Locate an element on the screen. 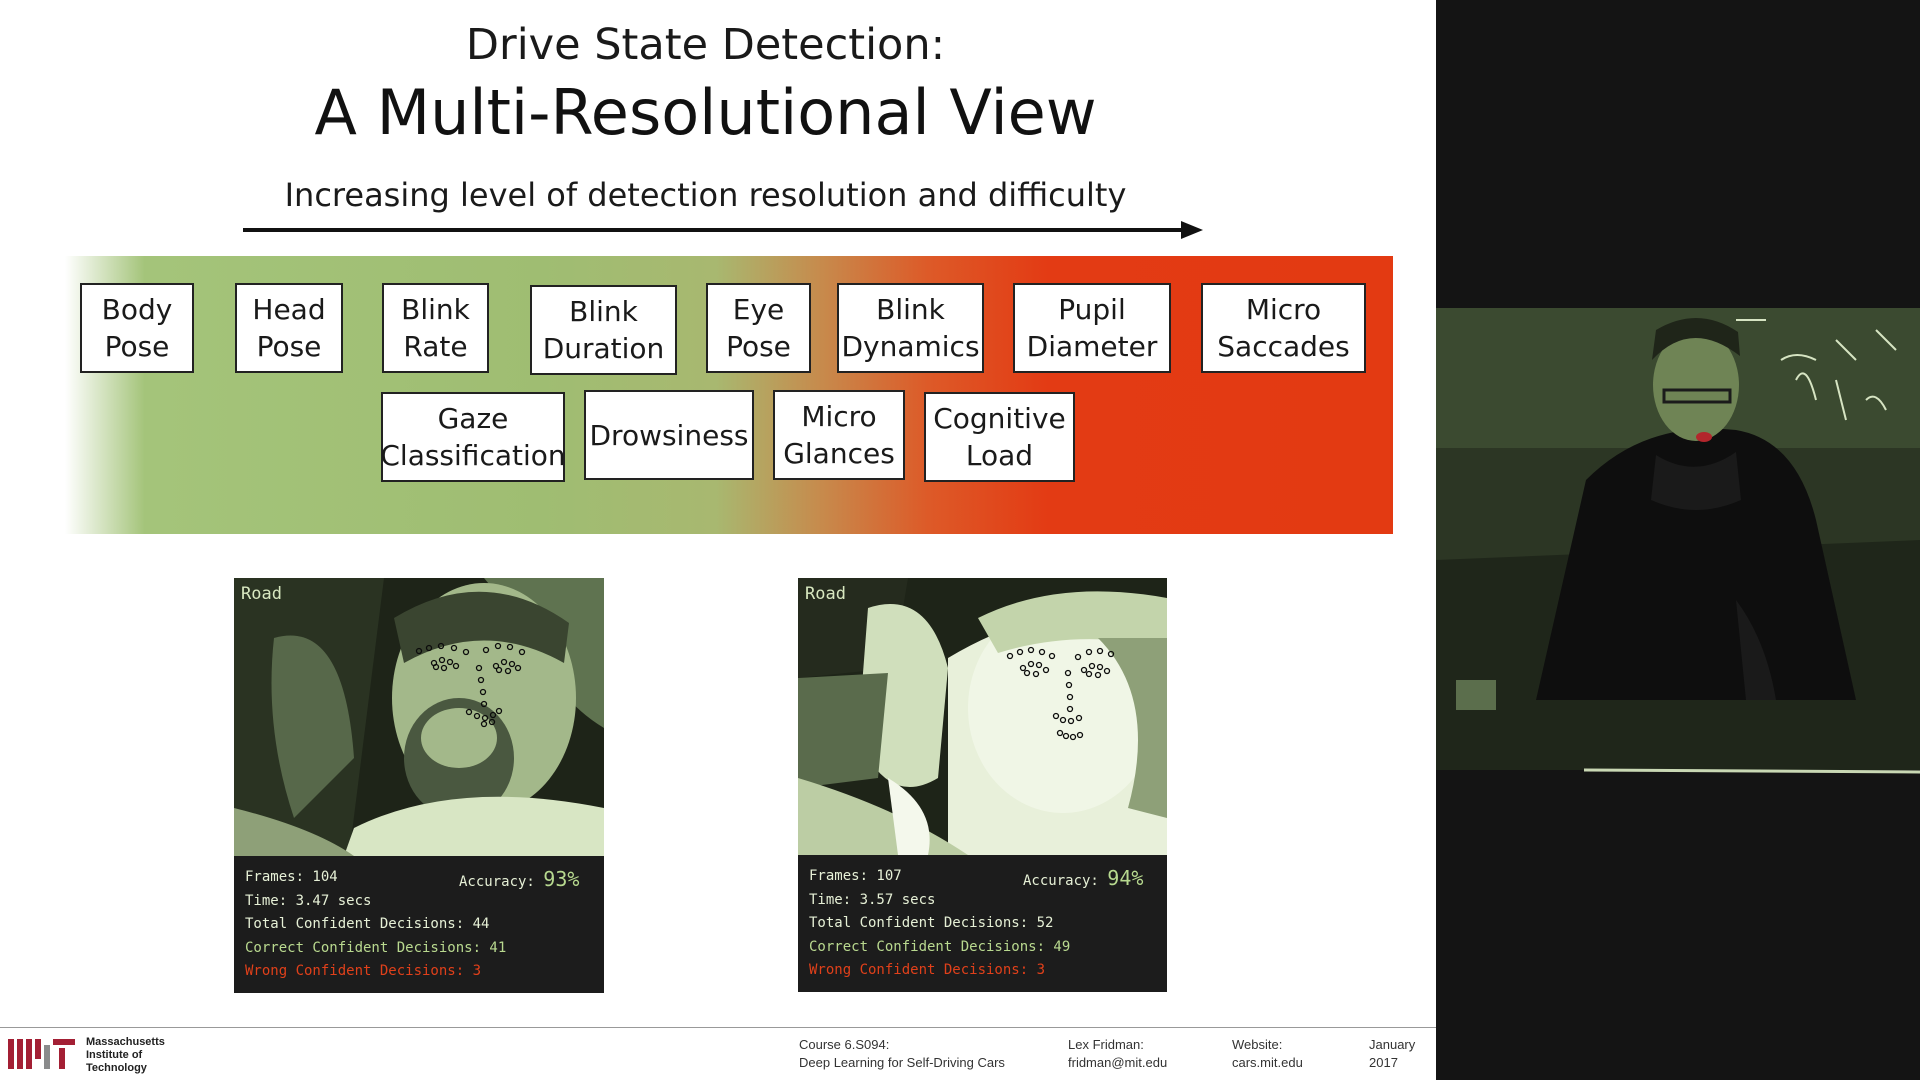 This screenshot has width=1920, height=1080. road-label-2: Road is located at coordinates (825, 594).